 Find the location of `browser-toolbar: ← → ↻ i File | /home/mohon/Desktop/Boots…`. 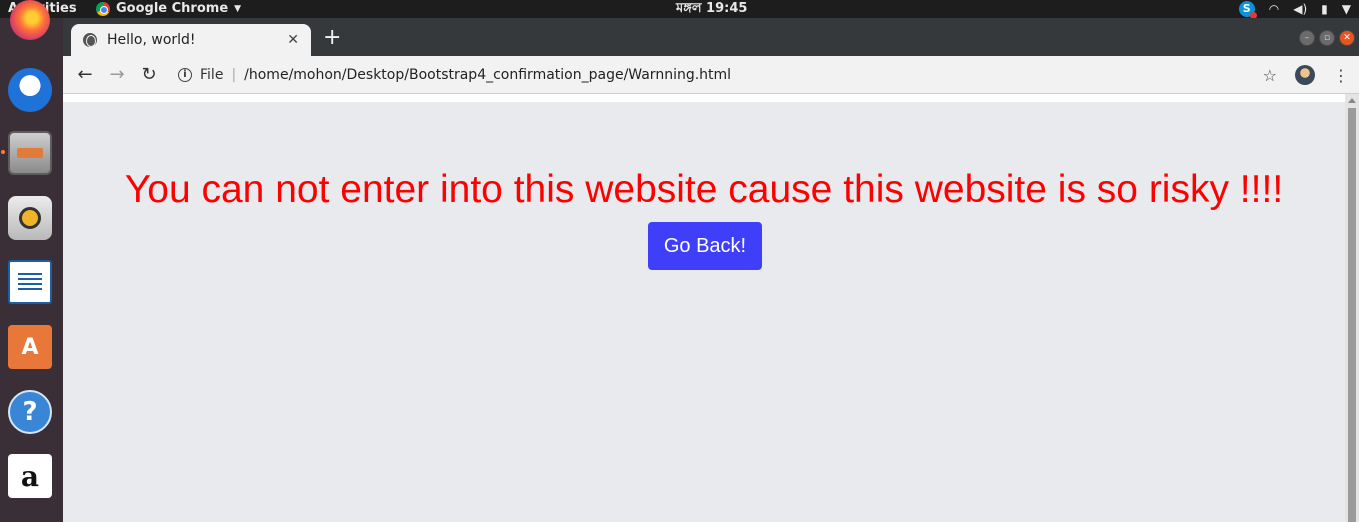

browser-toolbar: ← → ↻ i File | /home/mohon/Desktop/Boots… is located at coordinates (711, 75).